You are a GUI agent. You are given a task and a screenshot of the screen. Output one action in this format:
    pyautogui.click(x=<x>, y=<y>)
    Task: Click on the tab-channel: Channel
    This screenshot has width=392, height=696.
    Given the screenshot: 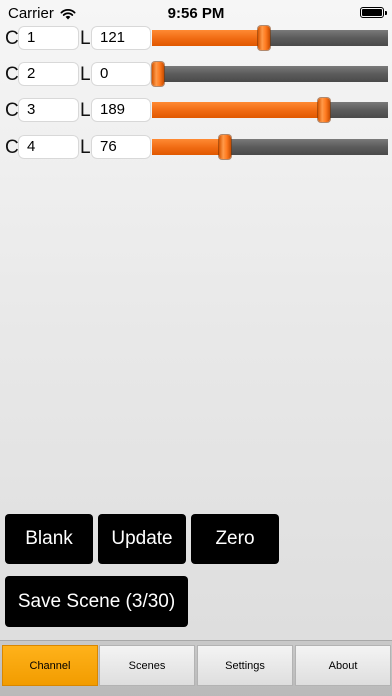 What is the action you would take?
    pyautogui.click(x=50, y=665)
    